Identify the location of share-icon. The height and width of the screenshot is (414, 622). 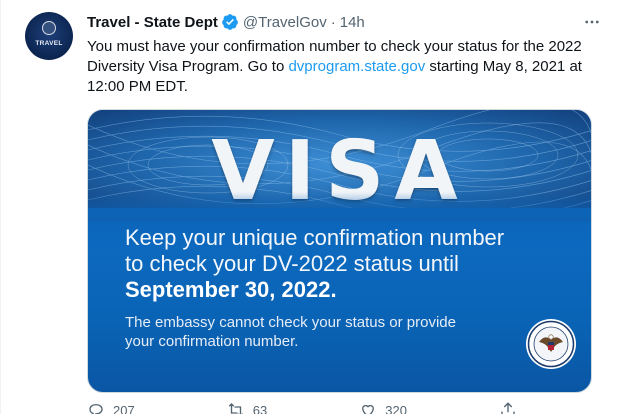
(508, 408).